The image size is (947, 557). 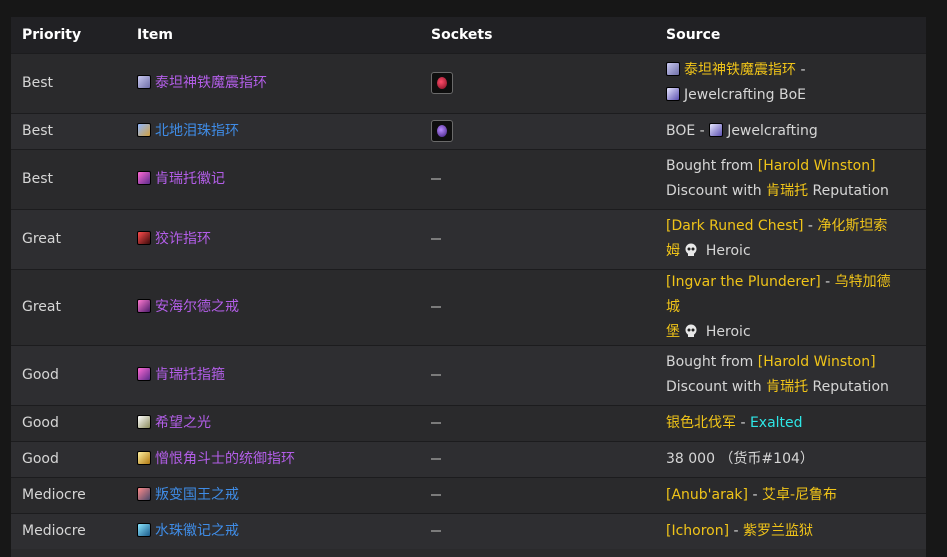 I want to click on item-link: 安海尔德之戒, so click(x=197, y=307).